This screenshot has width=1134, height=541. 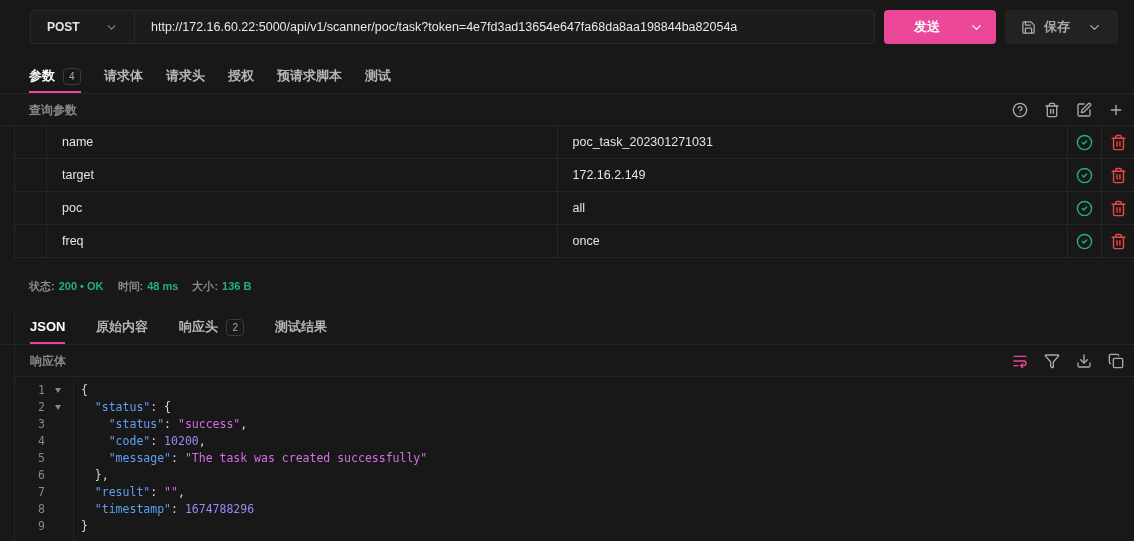 I want to click on param-key: poc, so click(x=302, y=208).